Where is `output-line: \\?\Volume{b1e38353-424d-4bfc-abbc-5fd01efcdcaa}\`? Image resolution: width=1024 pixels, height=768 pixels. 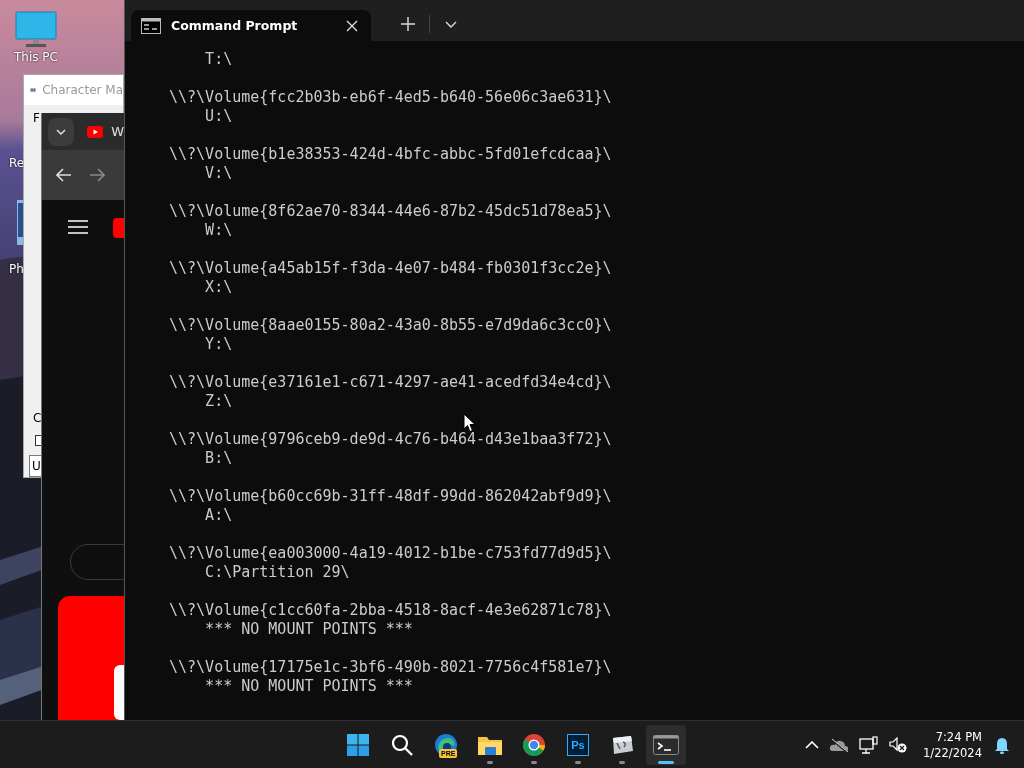 output-line: \\?\Volume{b1e38353-424d-4bfc-abbc-5fd01efcdcaa}\ is located at coordinates (390, 154).